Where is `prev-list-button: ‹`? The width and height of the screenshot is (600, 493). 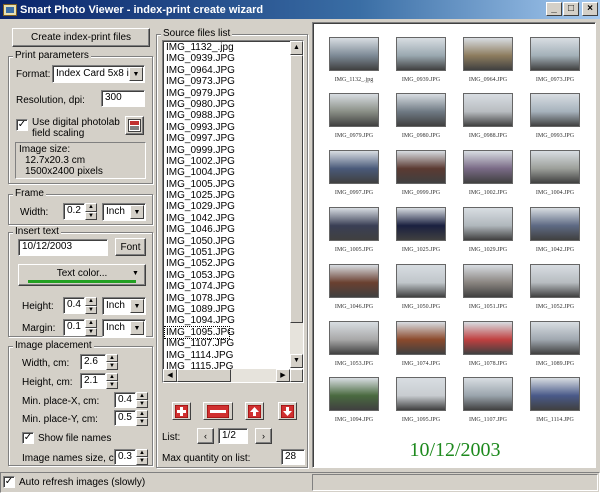
prev-list-button: ‹ is located at coordinates (205, 436).